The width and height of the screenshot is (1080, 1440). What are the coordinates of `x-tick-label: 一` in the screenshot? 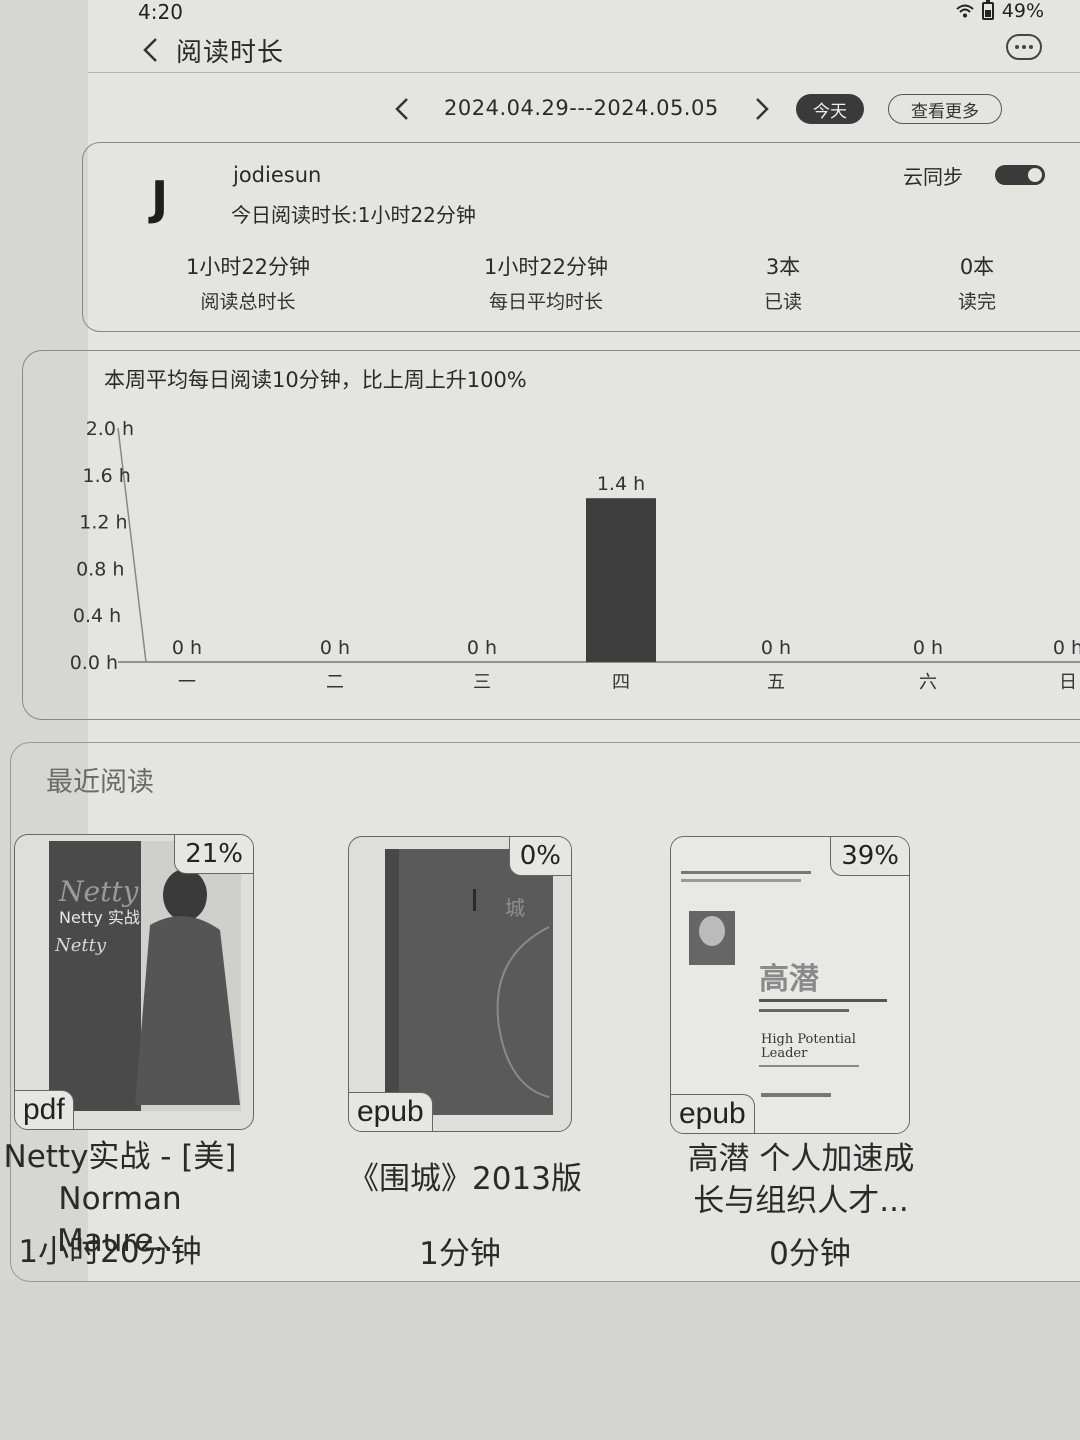 It's located at (187, 682).